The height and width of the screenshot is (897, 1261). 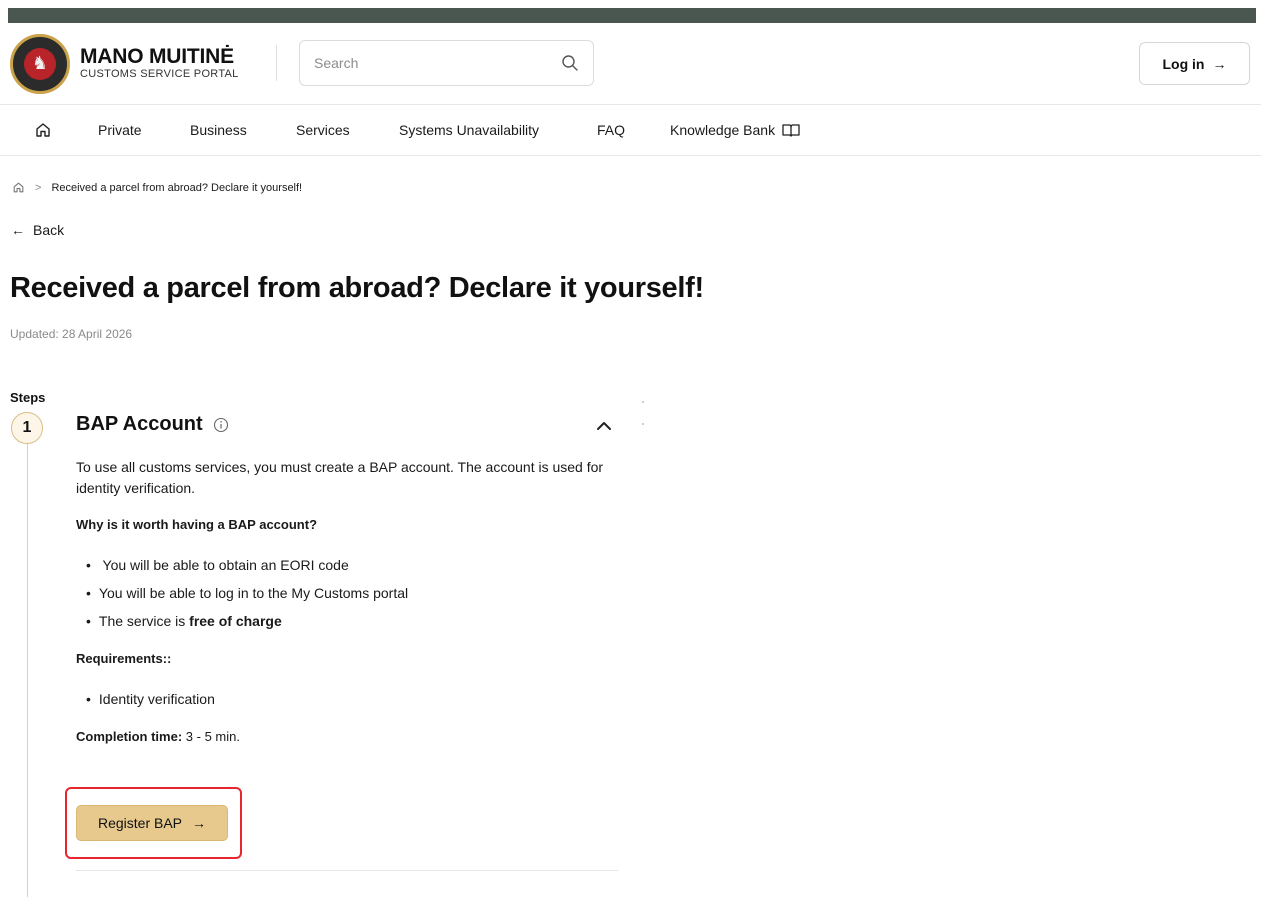 I want to click on benefit-text: The service is free of charge, so click(x=190, y=621).